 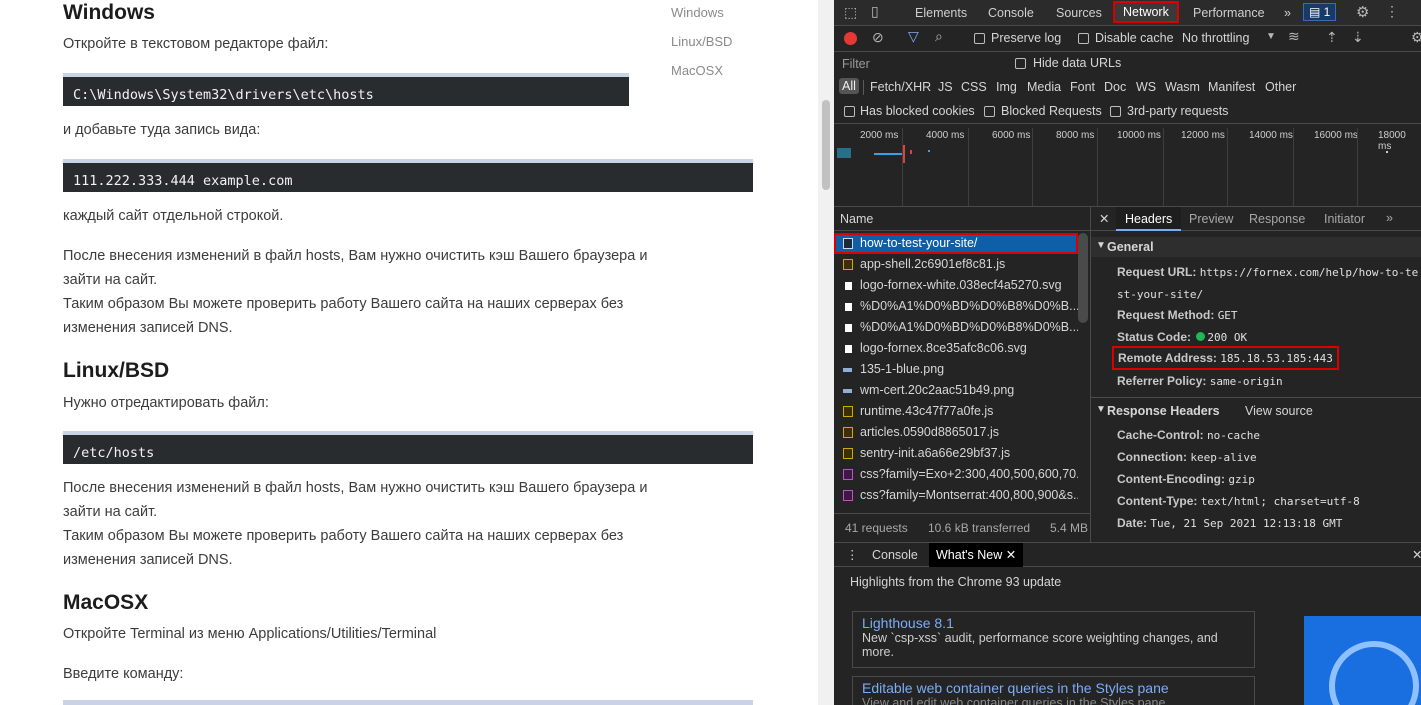 What do you see at coordinates (989, 111) in the screenshot?
I see `blocked-requests-checkbox` at bounding box center [989, 111].